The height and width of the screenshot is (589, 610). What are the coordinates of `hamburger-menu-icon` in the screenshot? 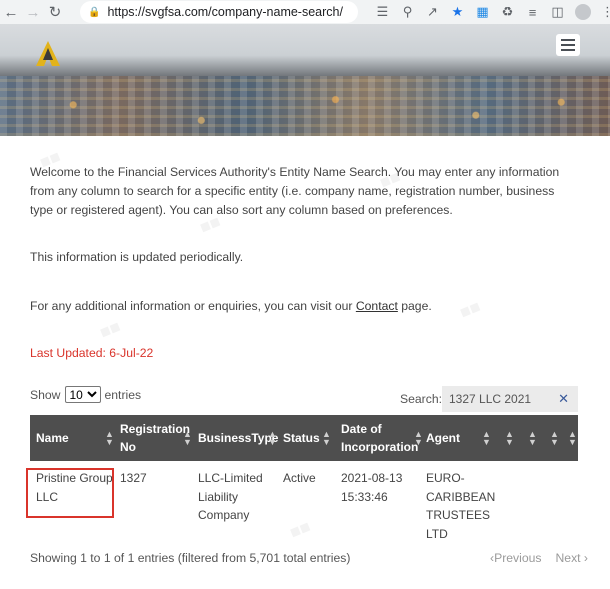 It's located at (568, 45).